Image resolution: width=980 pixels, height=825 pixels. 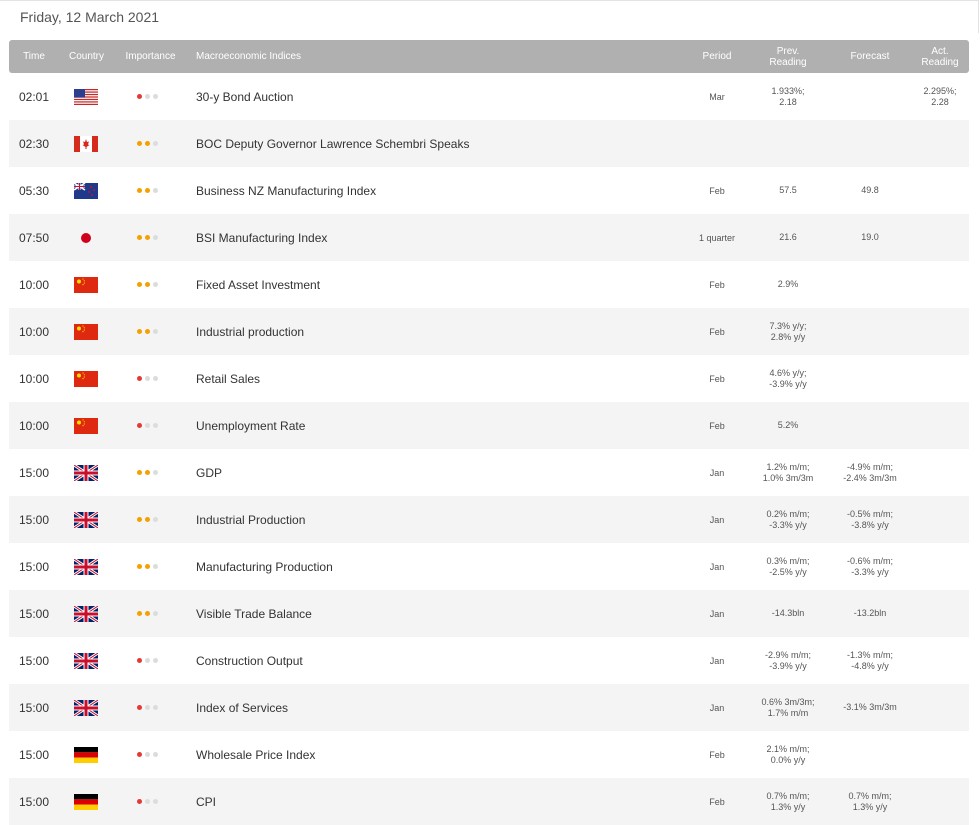 I want to click on header-prev-reading: Prev. Reading, so click(x=788, y=56).